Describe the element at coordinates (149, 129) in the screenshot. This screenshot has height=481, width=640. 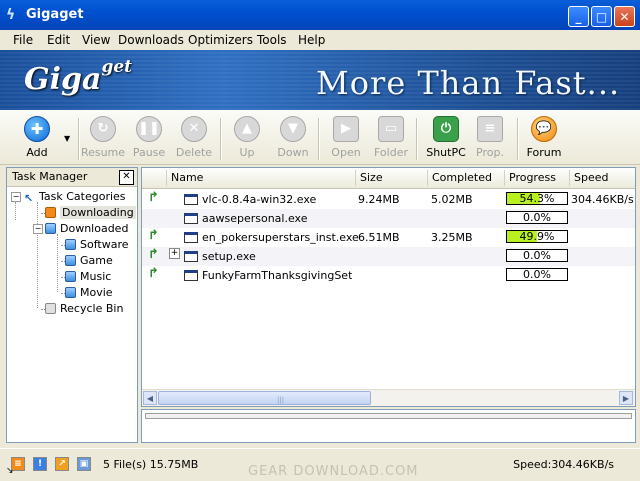
I see `pause-icon: ❚❚` at that location.